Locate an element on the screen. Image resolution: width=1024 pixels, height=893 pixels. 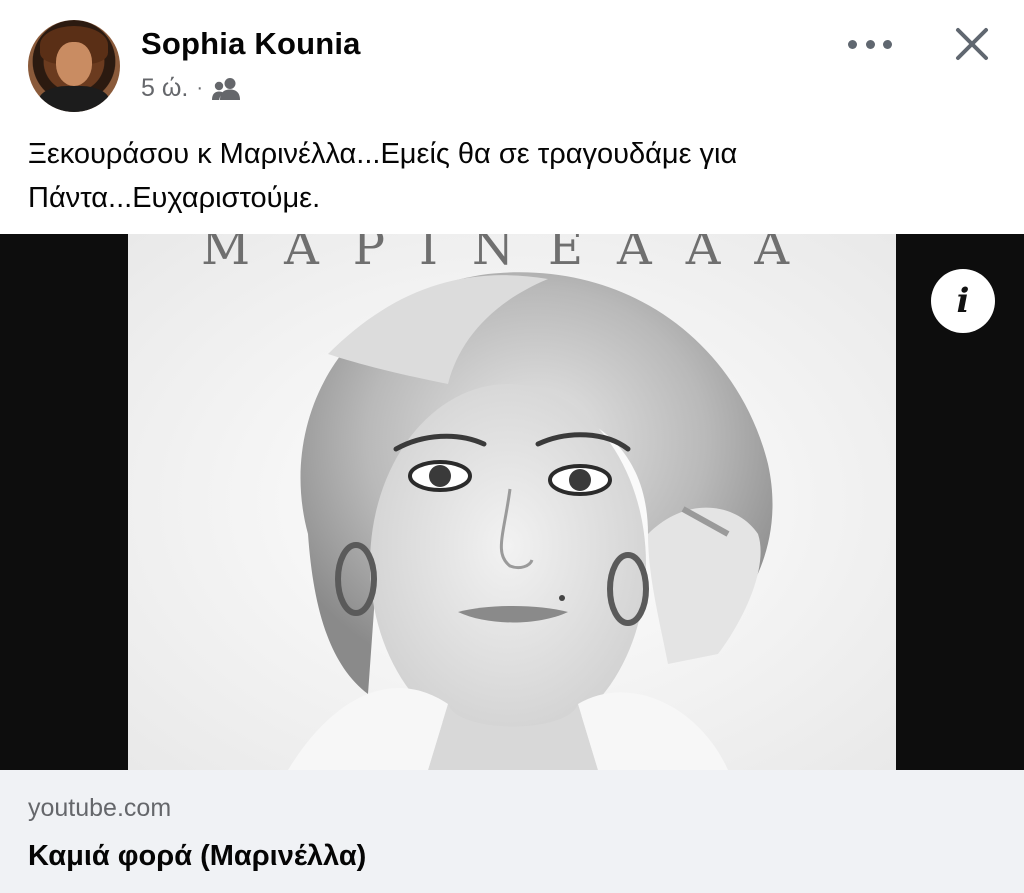
author-name: Sophia Kounia is located at coordinates (251, 44).